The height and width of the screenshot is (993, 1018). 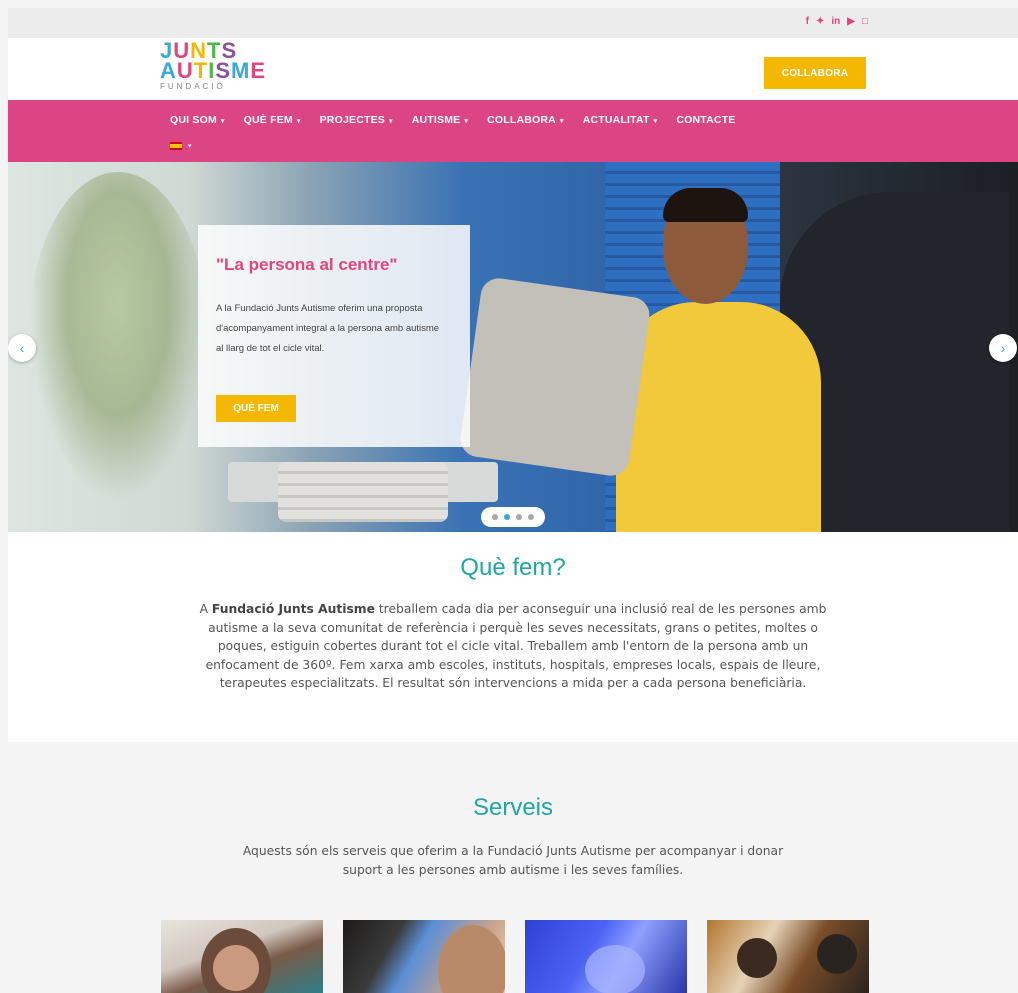 I want to click on site-logo: JUNTS AUTISME FUNDACIÓ, so click(x=213, y=66).